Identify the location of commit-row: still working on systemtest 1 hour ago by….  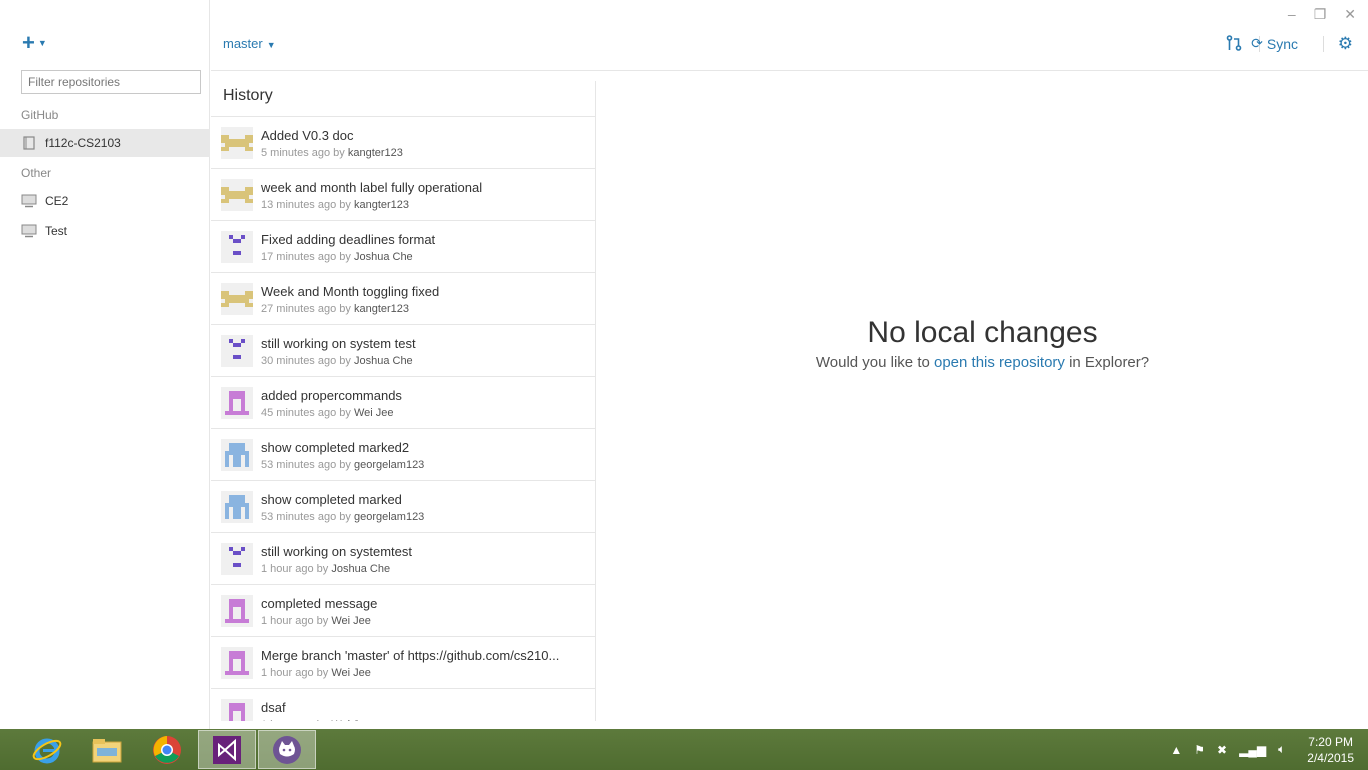
(403, 559).